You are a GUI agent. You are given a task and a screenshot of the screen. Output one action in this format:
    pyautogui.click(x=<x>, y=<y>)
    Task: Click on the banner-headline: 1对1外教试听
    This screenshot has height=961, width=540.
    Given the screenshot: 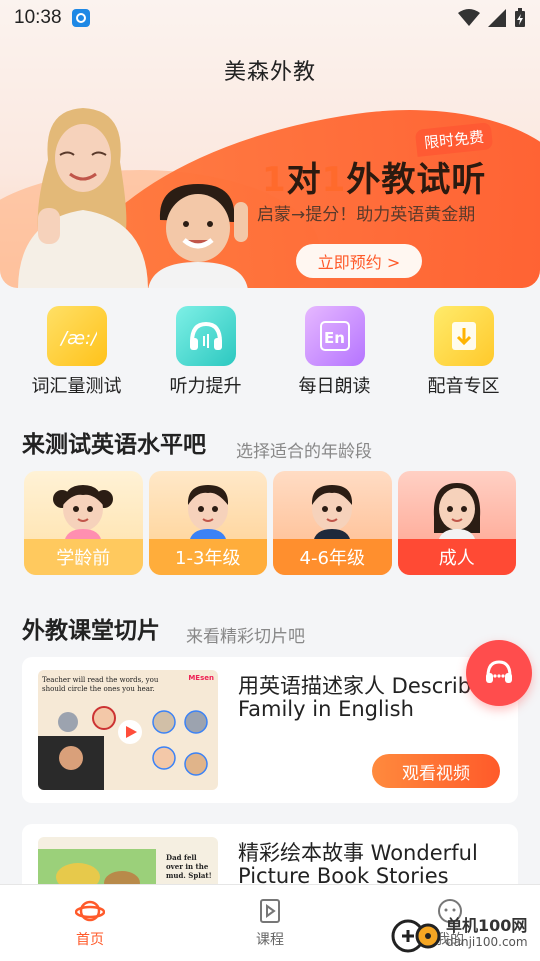 What is the action you would take?
    pyautogui.click(x=374, y=180)
    